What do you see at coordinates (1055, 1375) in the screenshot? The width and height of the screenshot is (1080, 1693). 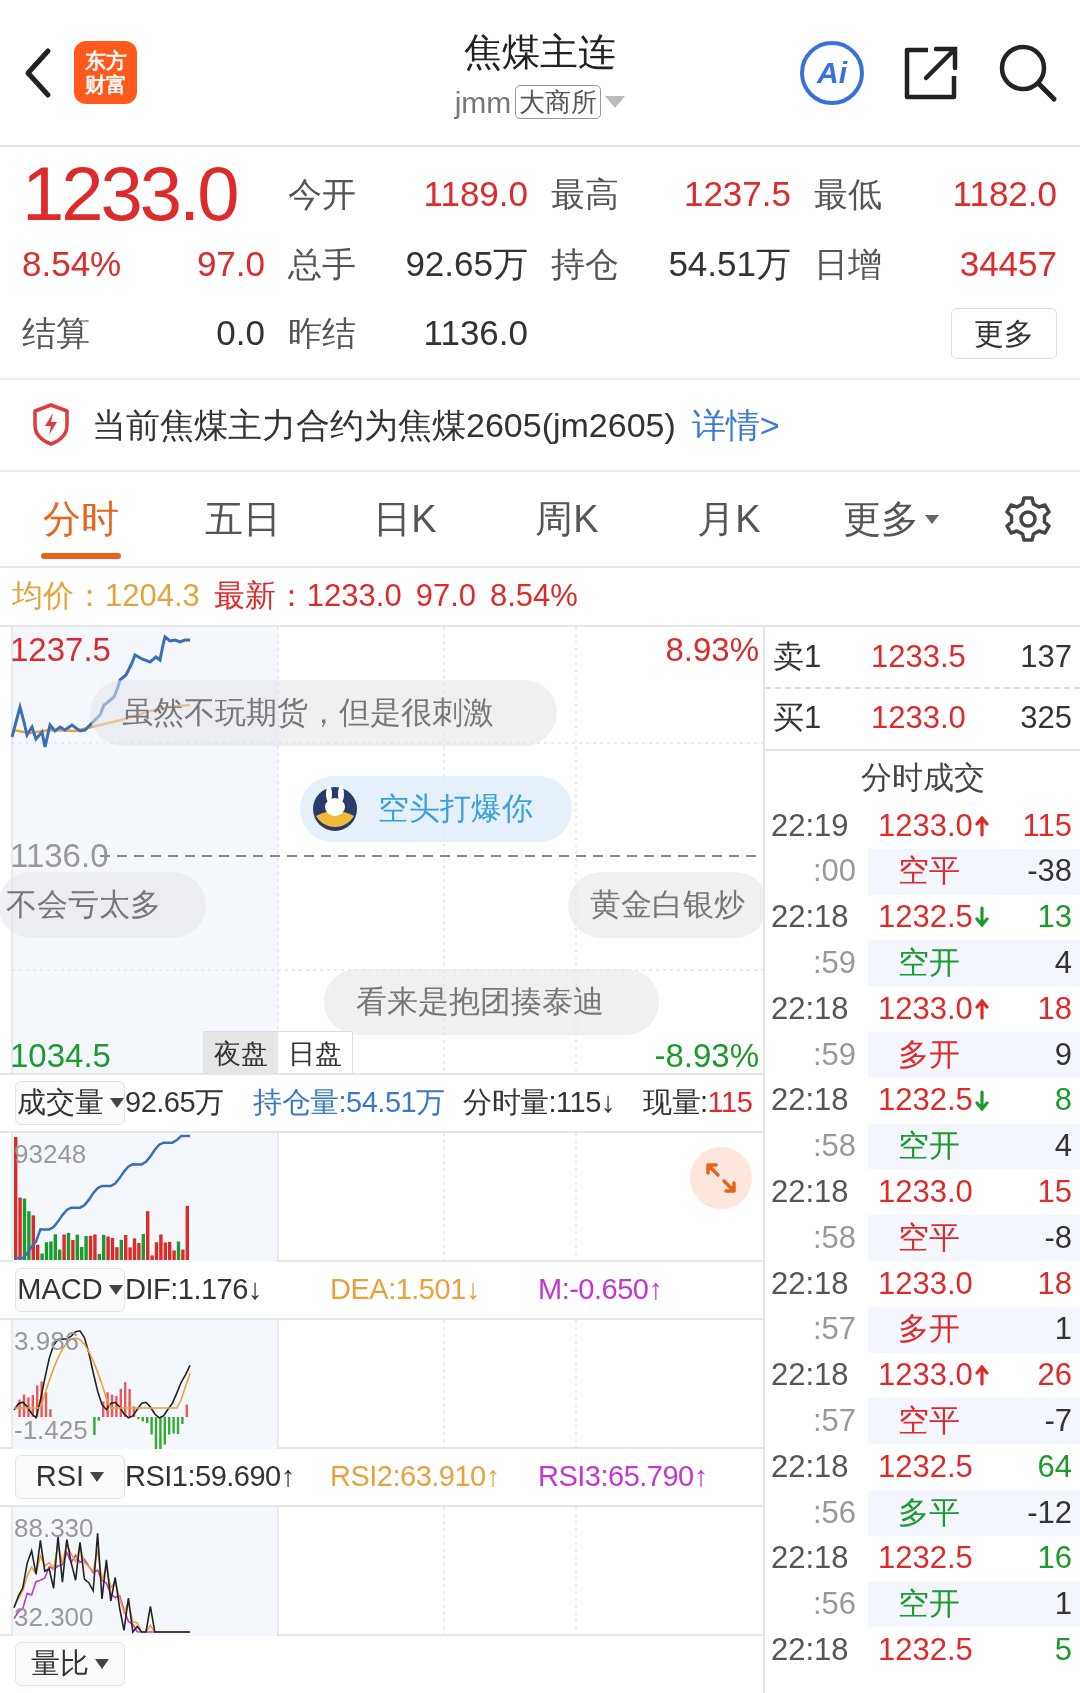 I see `trade-volume: 26` at bounding box center [1055, 1375].